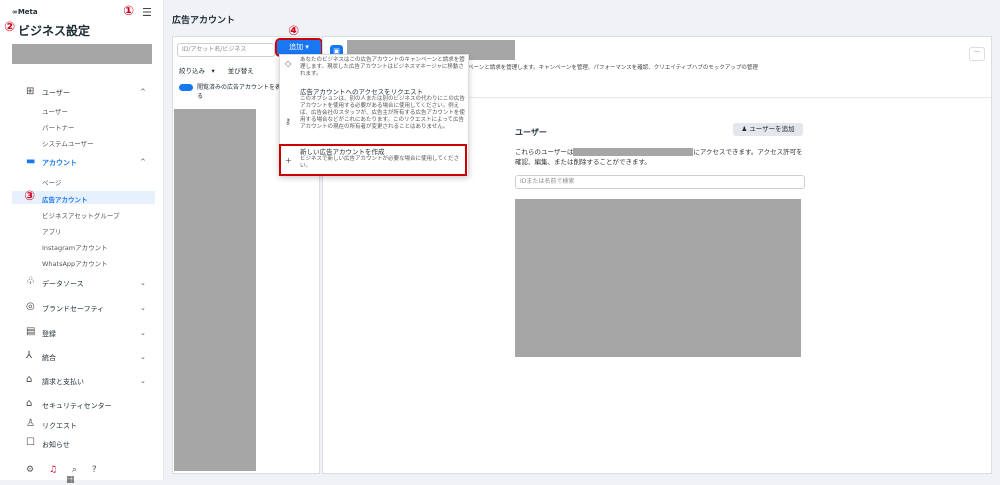 The width and height of the screenshot is (1000, 485). Describe the element at coordinates (63, 382) in the screenshot. I see `sidebar-section-billing: 請求と支払い` at that location.